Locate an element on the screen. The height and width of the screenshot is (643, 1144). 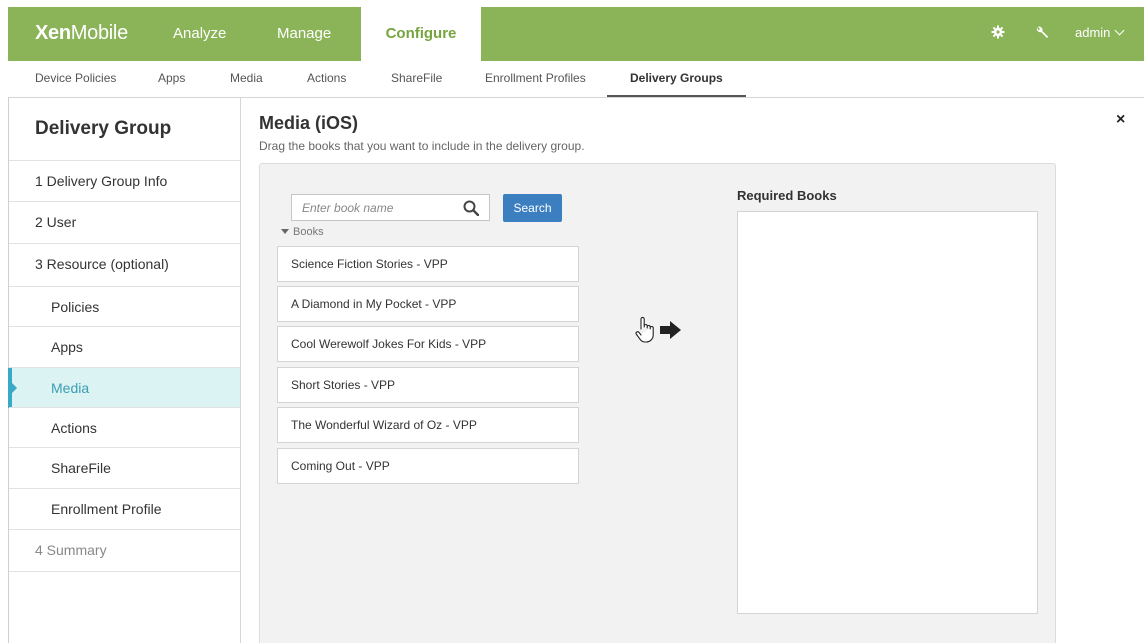
subnav-enrollment-profiles: Enrollment Profiles is located at coordinates (535, 79).